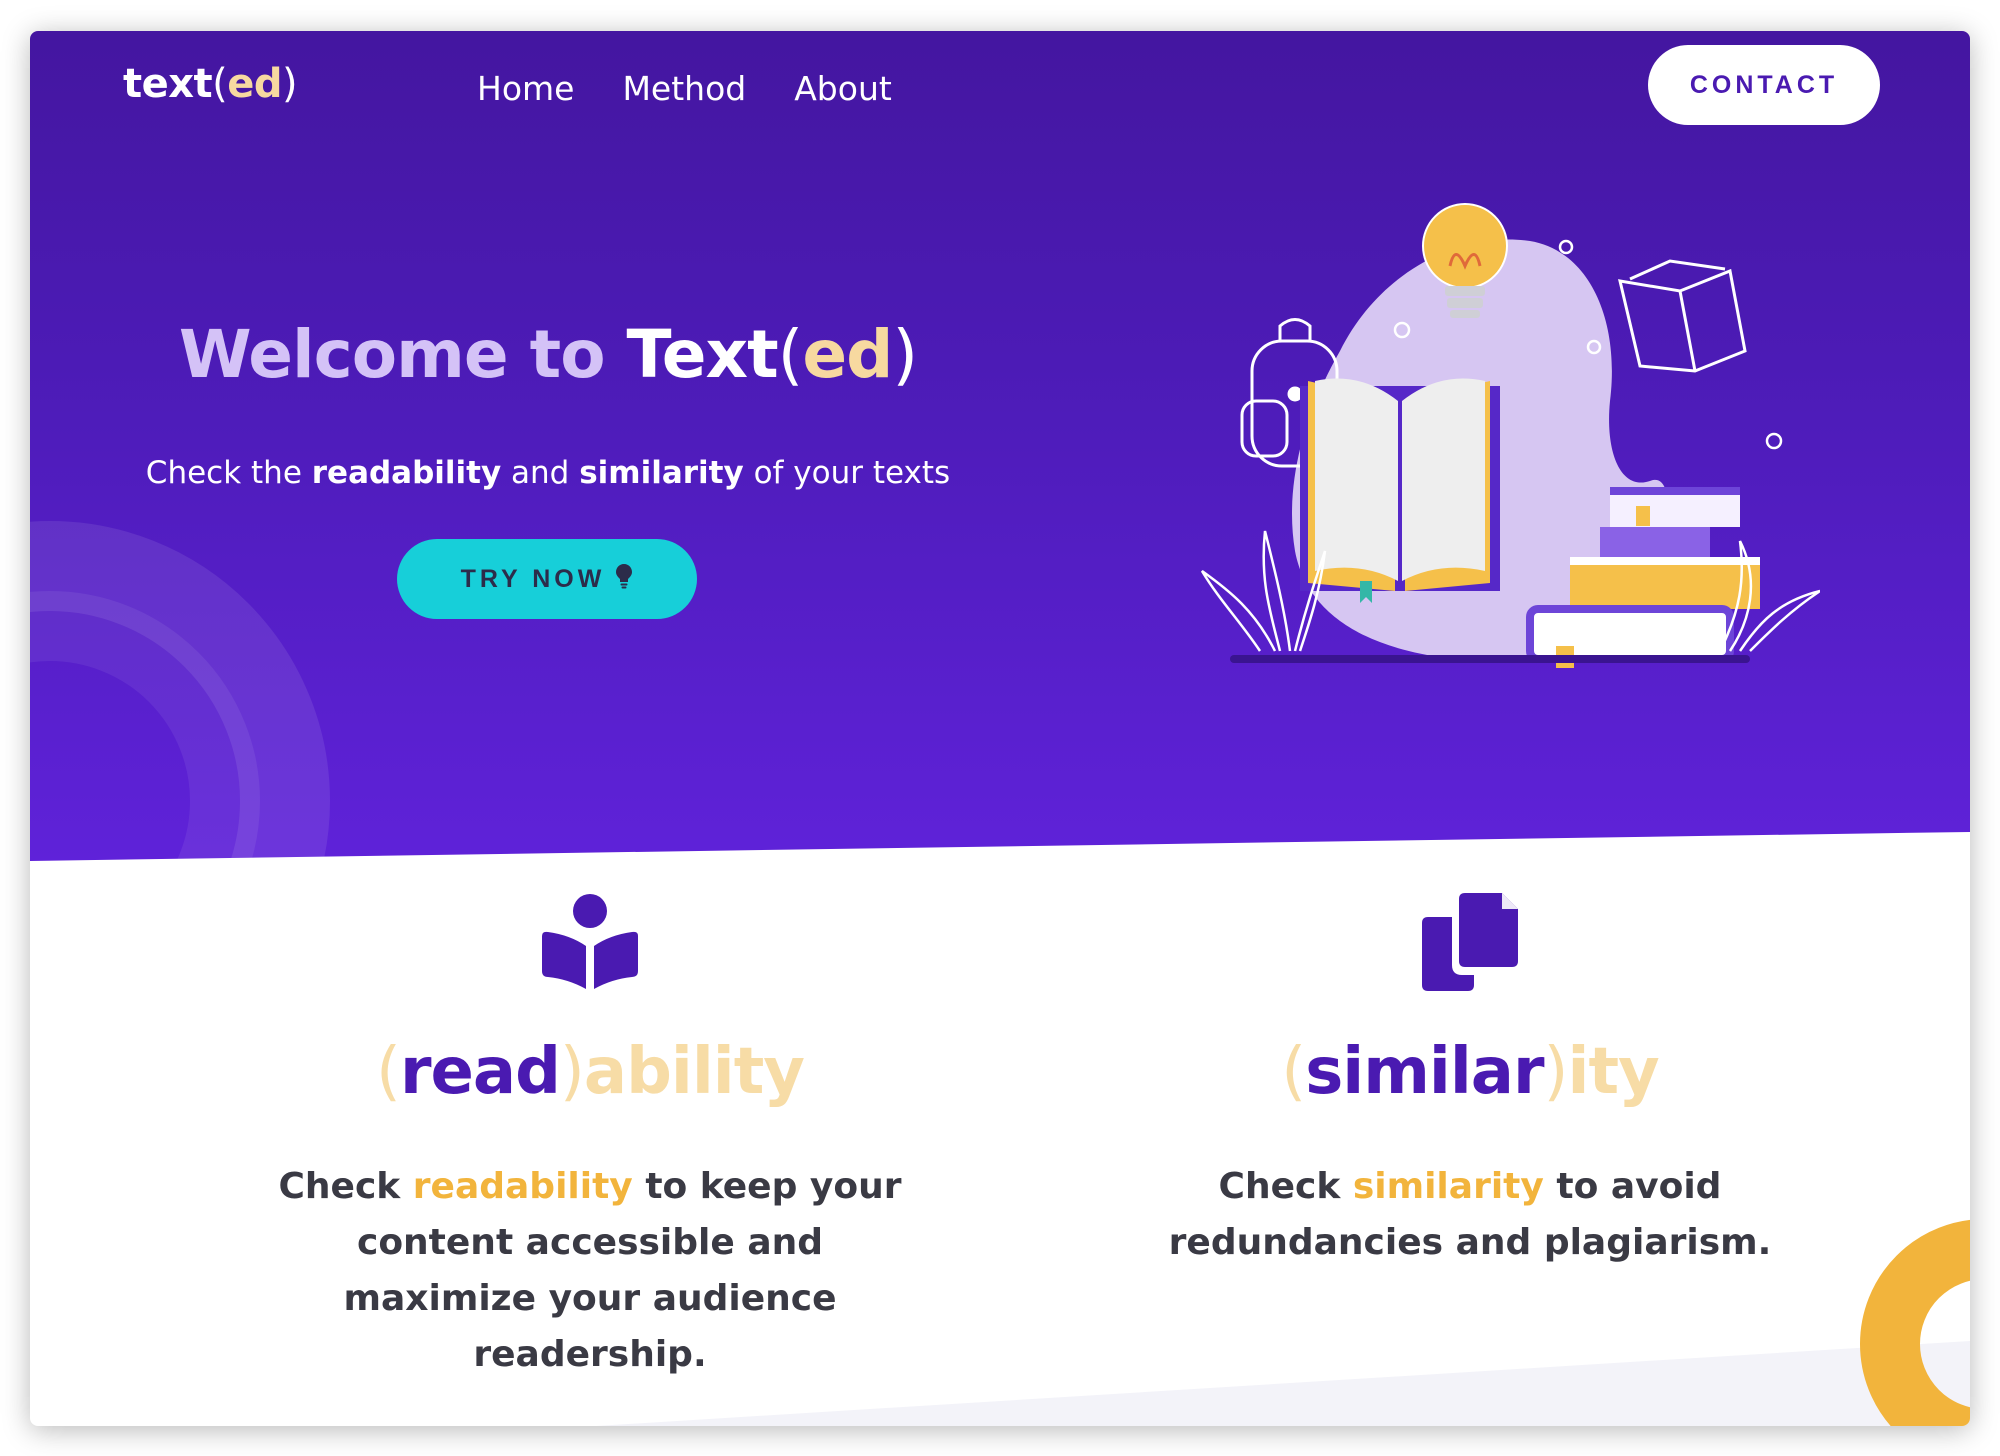  What do you see at coordinates (661, 473) in the screenshot?
I see `hero-subtitle-bold-similarity: similarity` at bounding box center [661, 473].